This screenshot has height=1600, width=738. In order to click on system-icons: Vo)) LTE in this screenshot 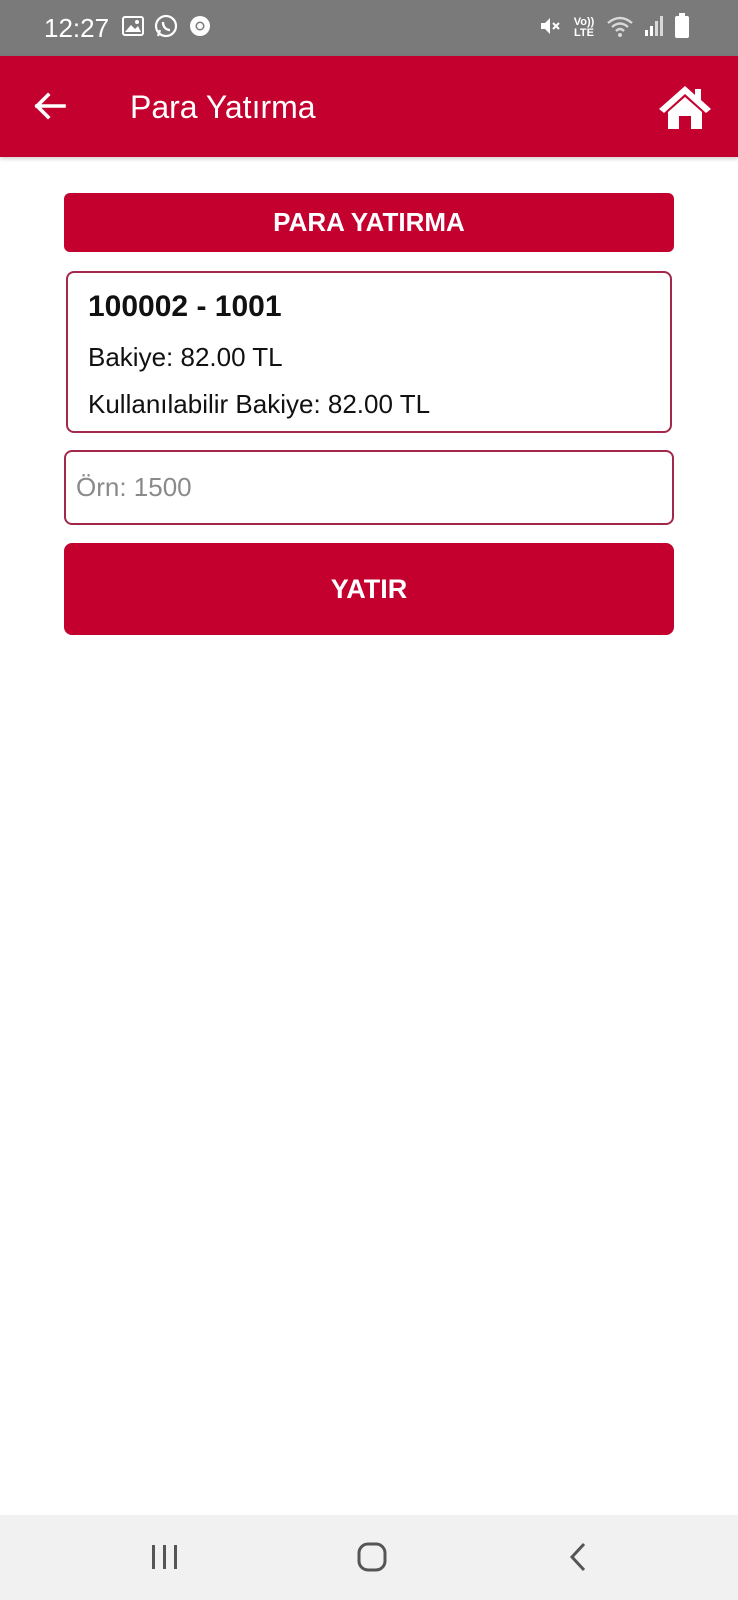, I will do `click(614, 28)`.